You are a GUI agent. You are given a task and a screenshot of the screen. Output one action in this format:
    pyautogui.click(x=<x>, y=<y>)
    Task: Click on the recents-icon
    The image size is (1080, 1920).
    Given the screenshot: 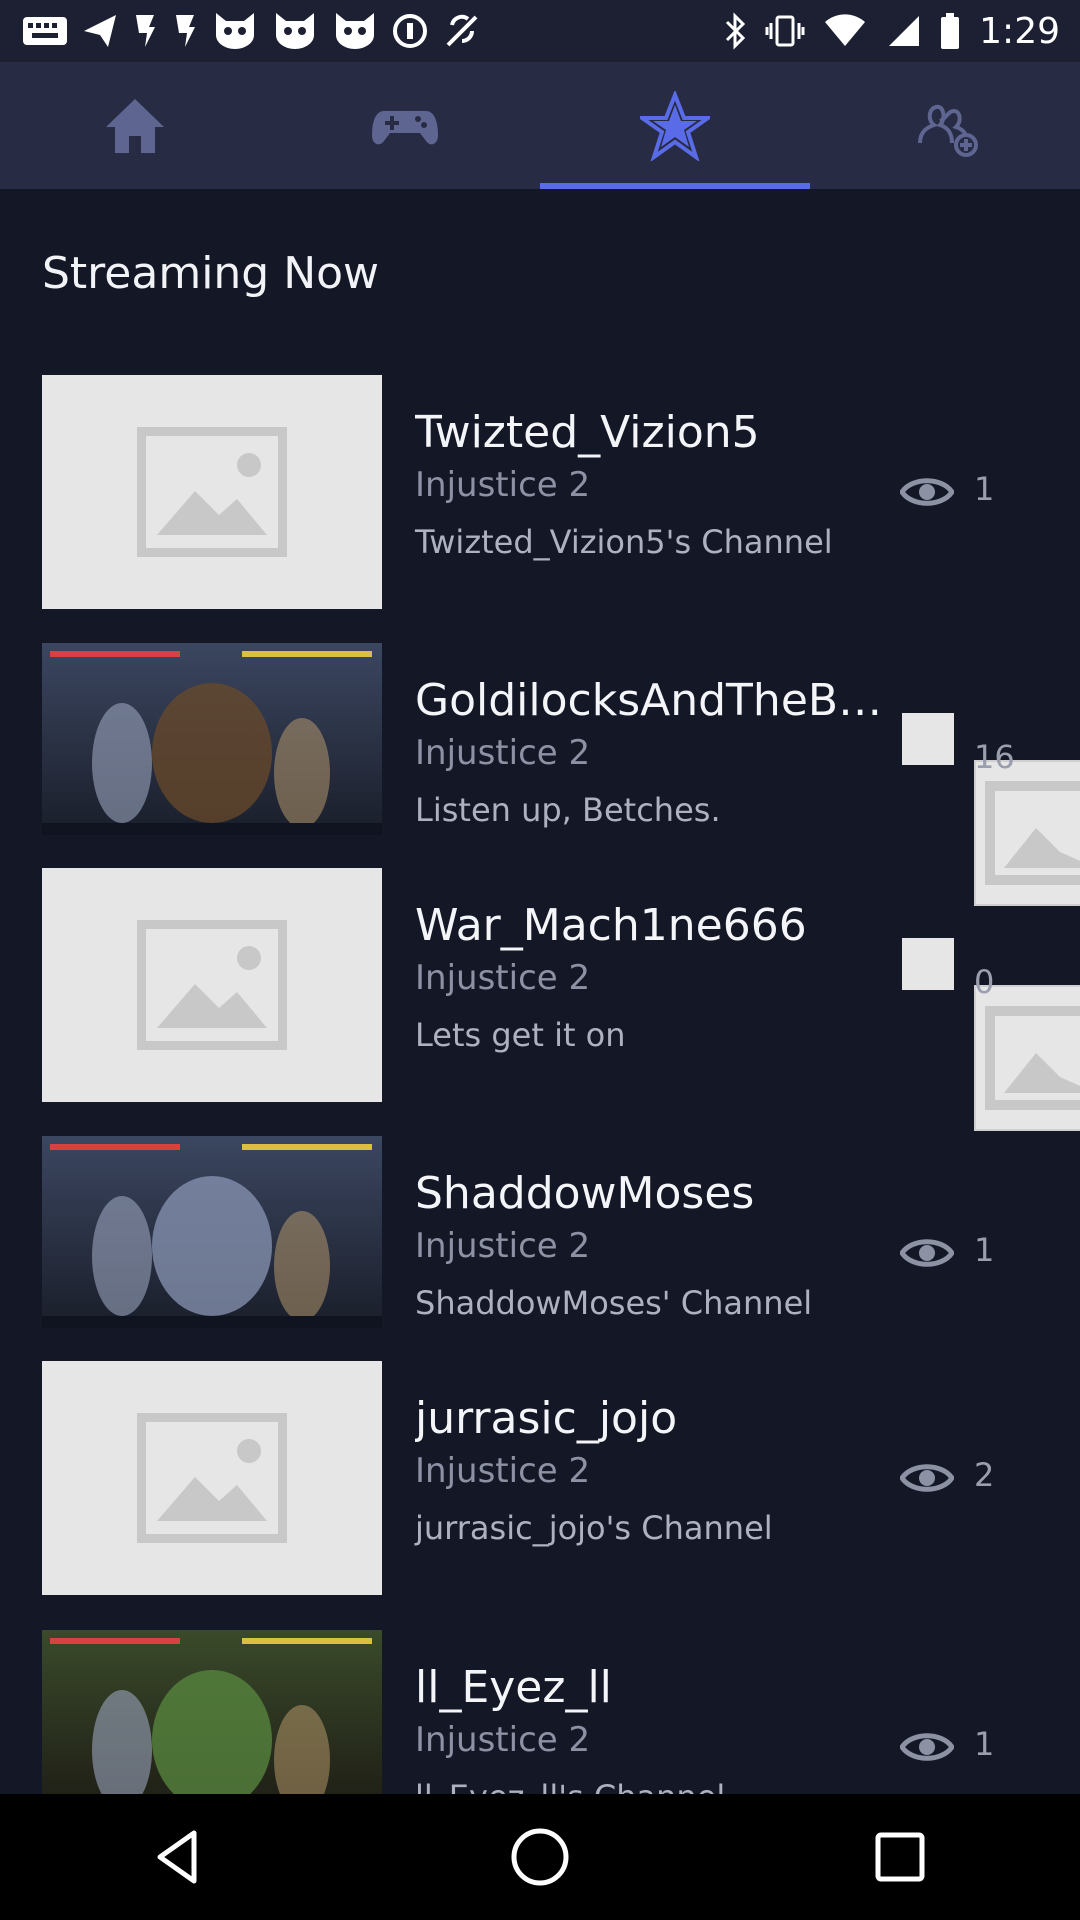 What is the action you would take?
    pyautogui.click(x=900, y=1857)
    